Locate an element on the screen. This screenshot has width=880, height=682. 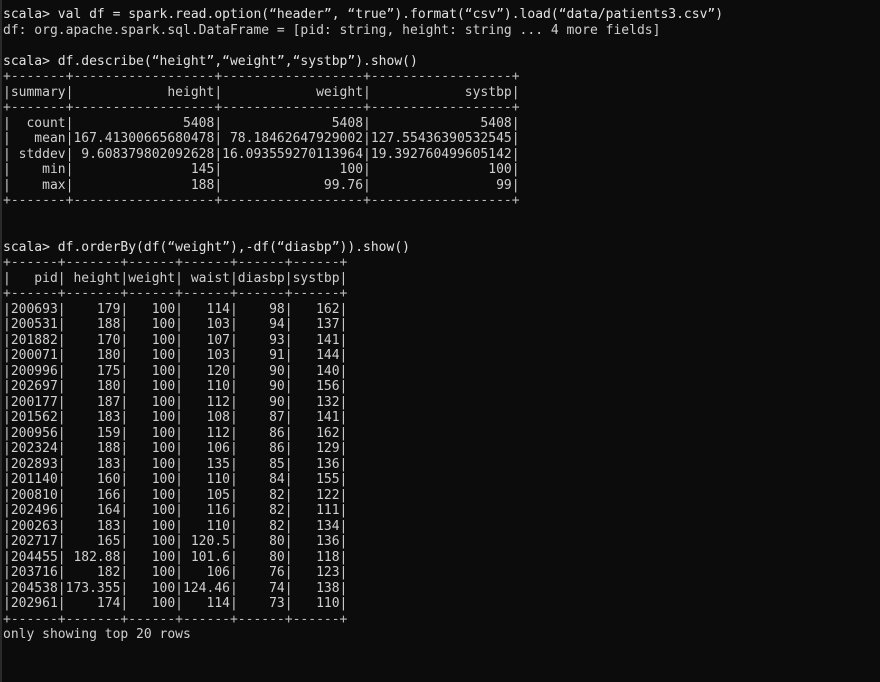
table-row: |202496| 164| 100| 116| 82| 111| is located at coordinates (175, 510).